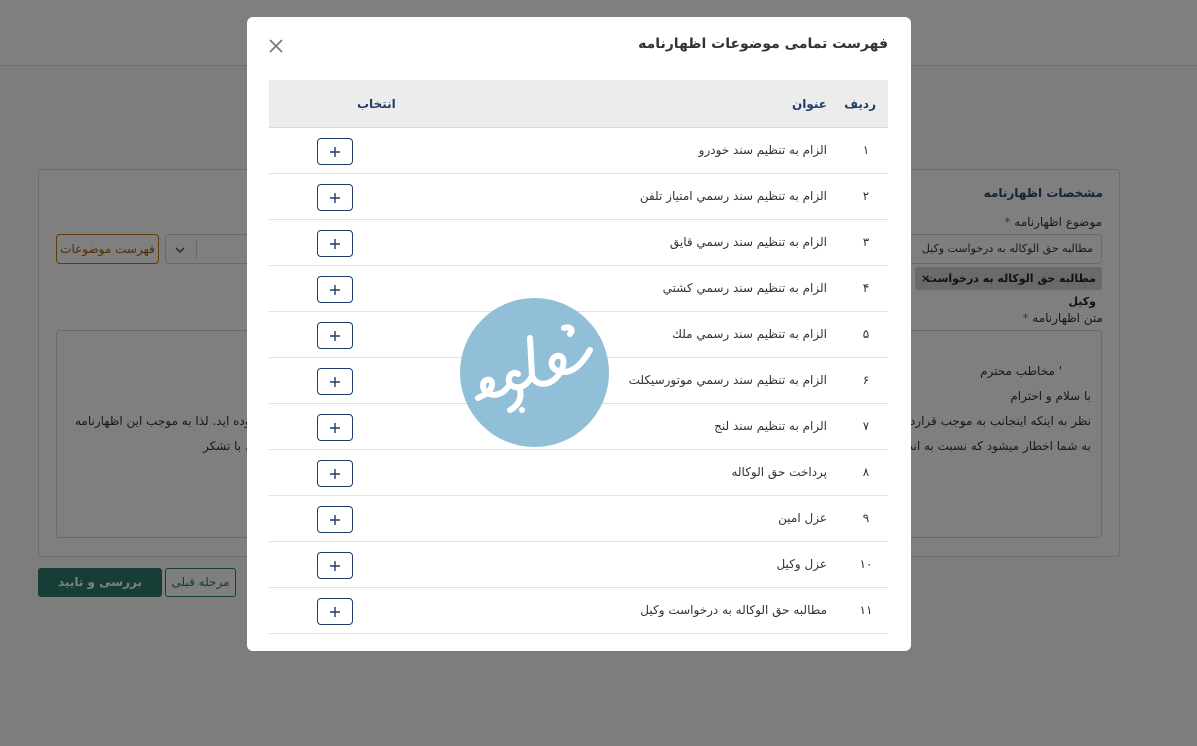  I want to click on table-row: ۱۰ عزل وکیل, so click(578, 565).